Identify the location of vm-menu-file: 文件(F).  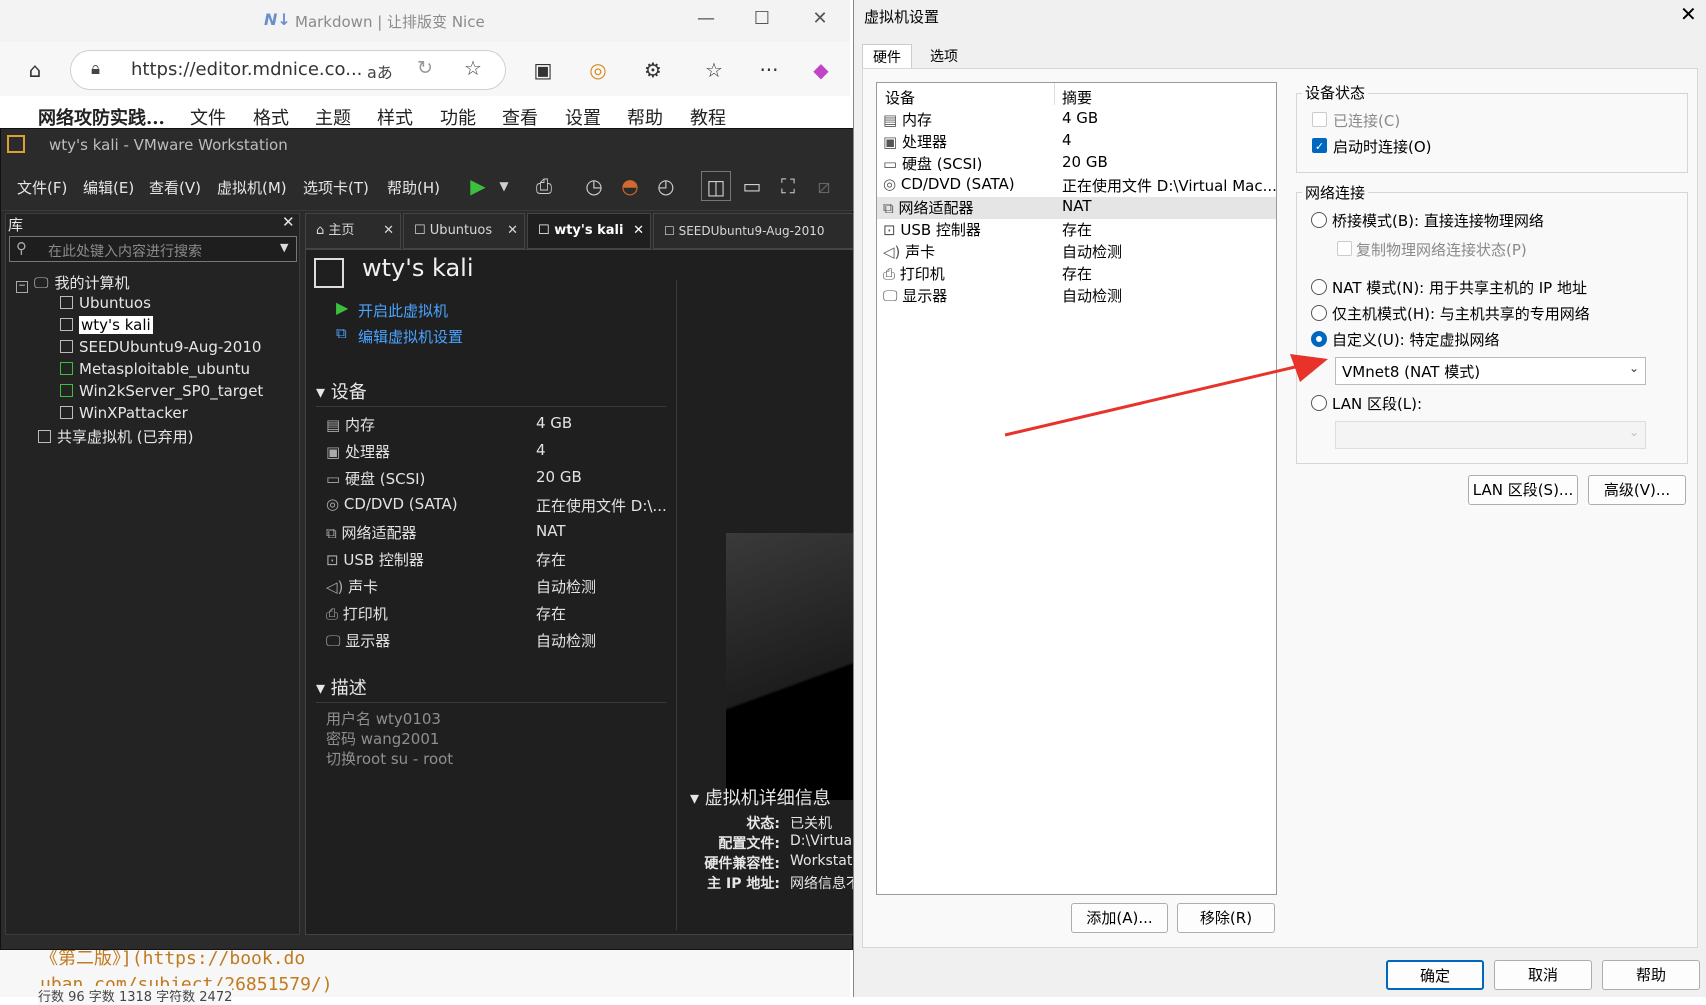
(42, 187).